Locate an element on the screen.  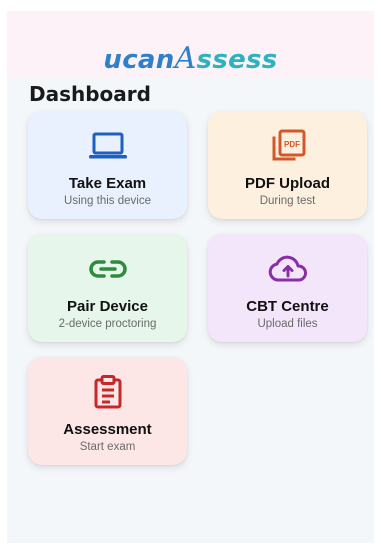
take-exam-card: Take Exam Using this device is located at coordinates (107, 165).